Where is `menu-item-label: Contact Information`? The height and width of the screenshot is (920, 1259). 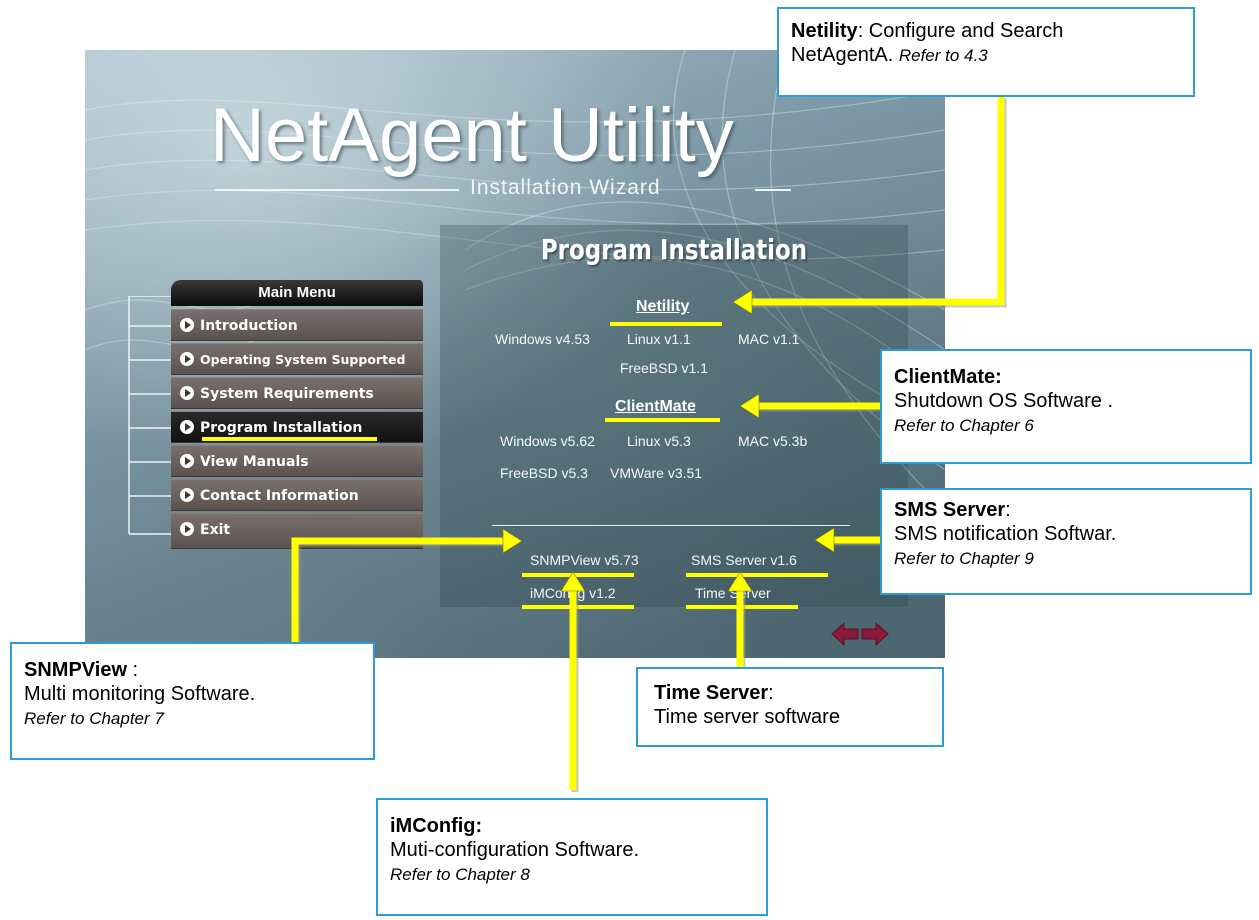 menu-item-label: Contact Information is located at coordinates (279, 496).